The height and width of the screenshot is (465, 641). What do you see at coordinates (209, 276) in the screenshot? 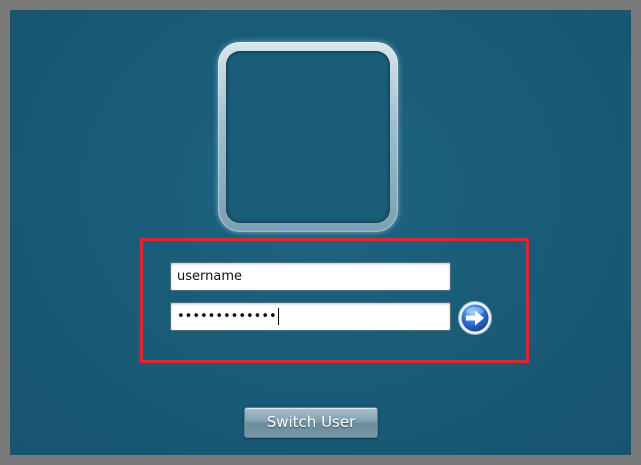
I see `username-value: username` at bounding box center [209, 276].